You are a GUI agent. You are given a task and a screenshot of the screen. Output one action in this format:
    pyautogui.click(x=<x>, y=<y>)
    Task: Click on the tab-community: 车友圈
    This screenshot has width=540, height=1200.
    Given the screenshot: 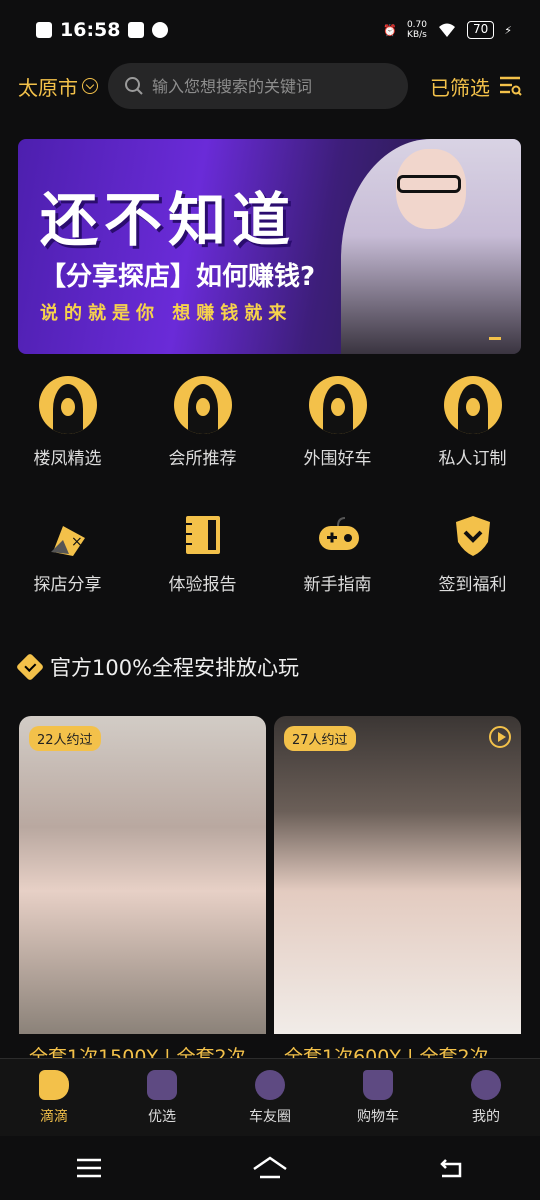 What is the action you would take?
    pyautogui.click(x=270, y=1097)
    